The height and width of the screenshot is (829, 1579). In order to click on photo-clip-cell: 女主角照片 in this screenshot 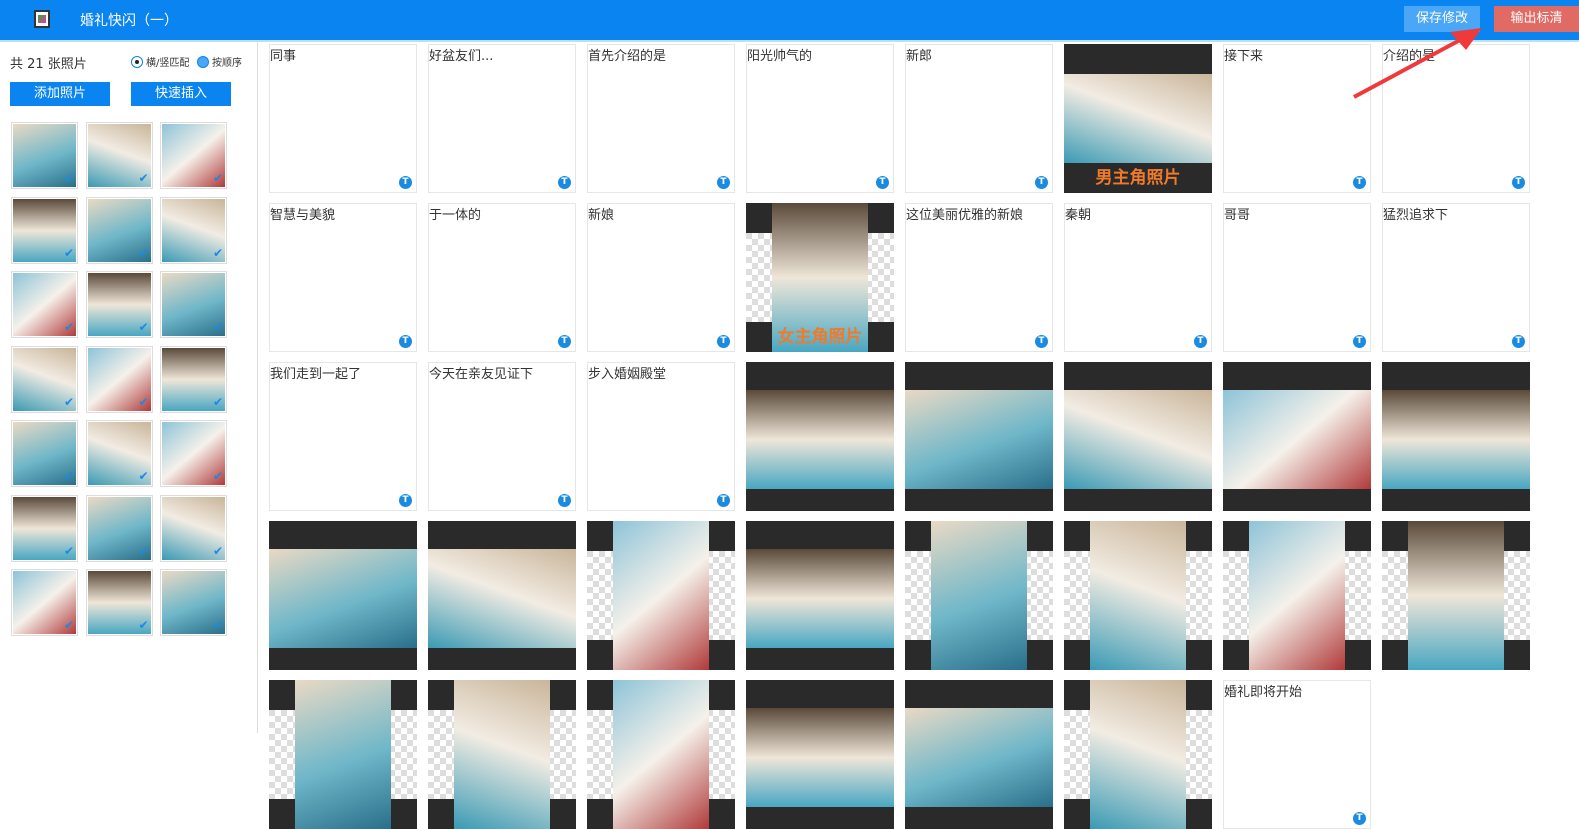, I will do `click(820, 277)`.